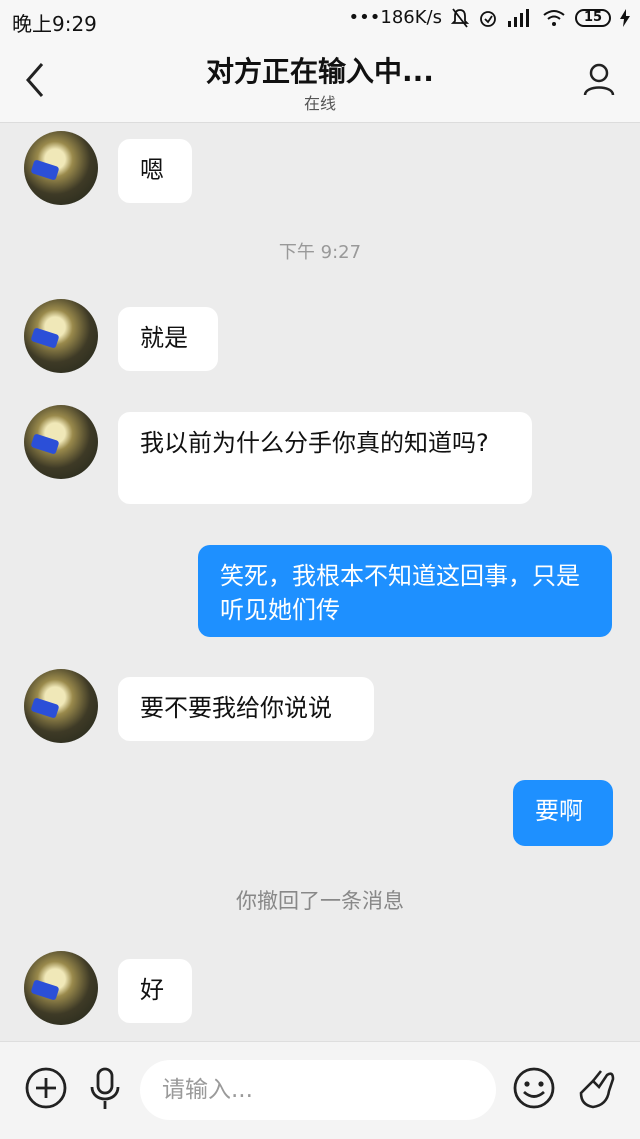  What do you see at coordinates (563, 813) in the screenshot?
I see `message-bubble-sent: 要啊` at bounding box center [563, 813].